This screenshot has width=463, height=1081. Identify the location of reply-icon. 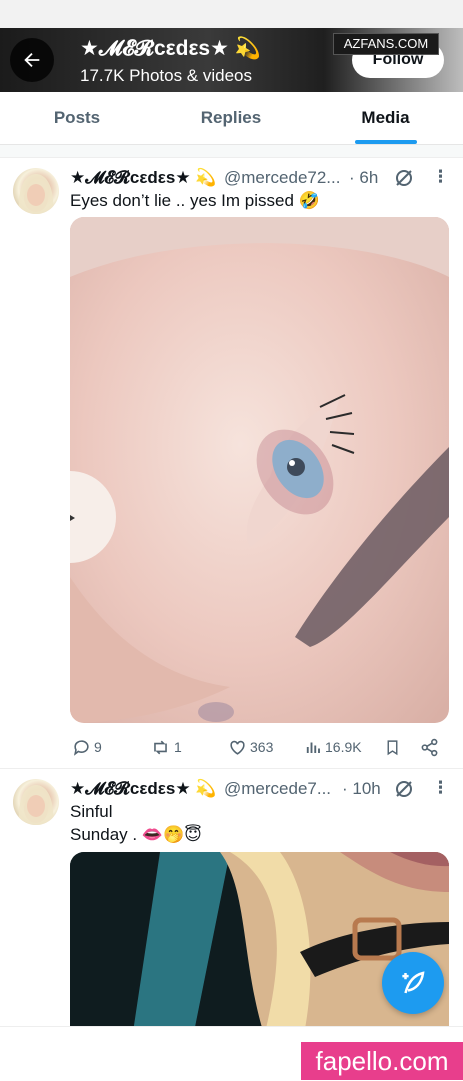
(81, 747).